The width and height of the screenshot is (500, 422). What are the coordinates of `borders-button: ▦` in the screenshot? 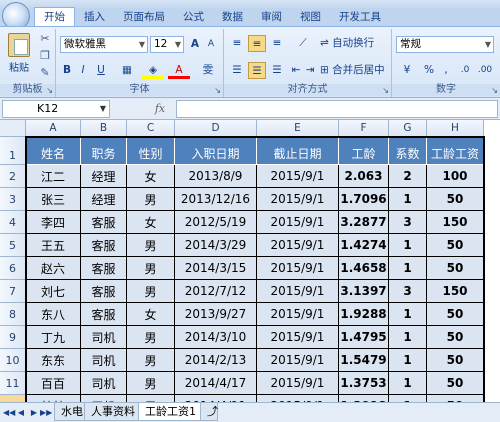 It's located at (127, 70).